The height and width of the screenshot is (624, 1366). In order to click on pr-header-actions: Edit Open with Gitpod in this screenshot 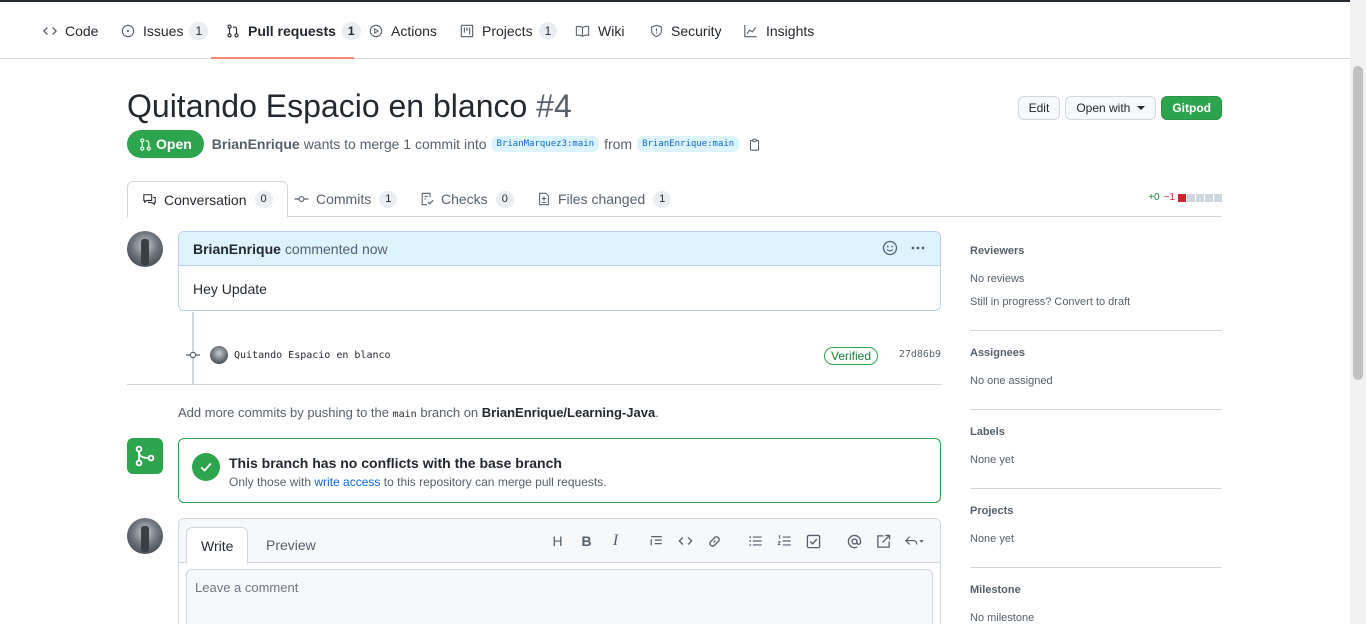, I will do `click(1119, 108)`.